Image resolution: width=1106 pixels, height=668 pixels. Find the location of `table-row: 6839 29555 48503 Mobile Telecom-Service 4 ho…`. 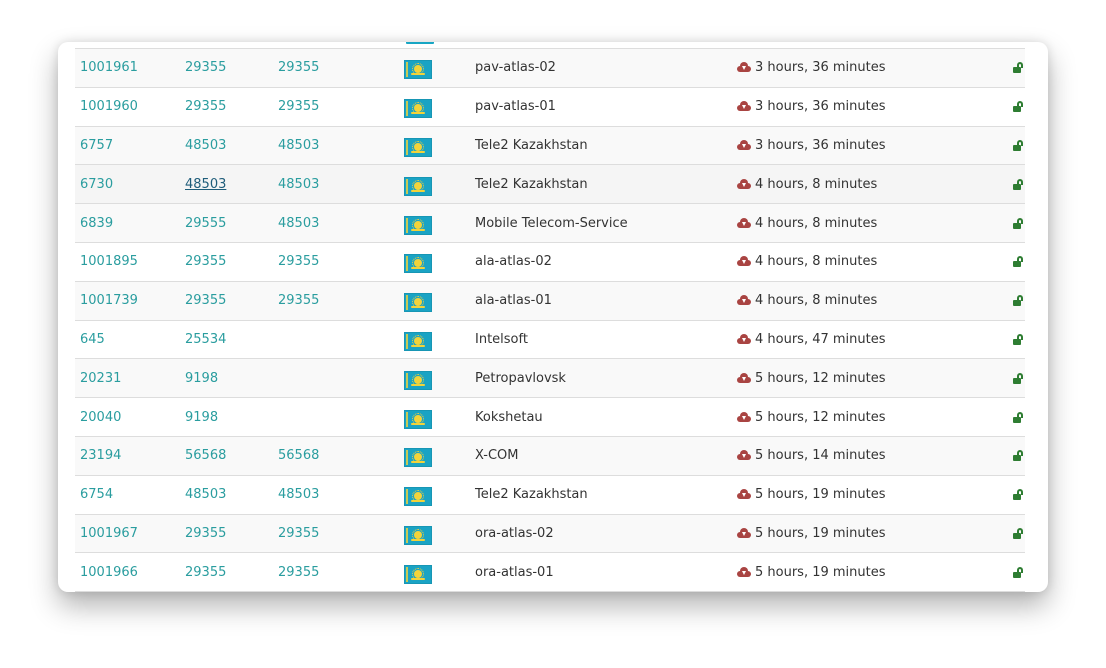

table-row: 6839 29555 48503 Mobile Telecom-Service 4 ho… is located at coordinates (550, 223).